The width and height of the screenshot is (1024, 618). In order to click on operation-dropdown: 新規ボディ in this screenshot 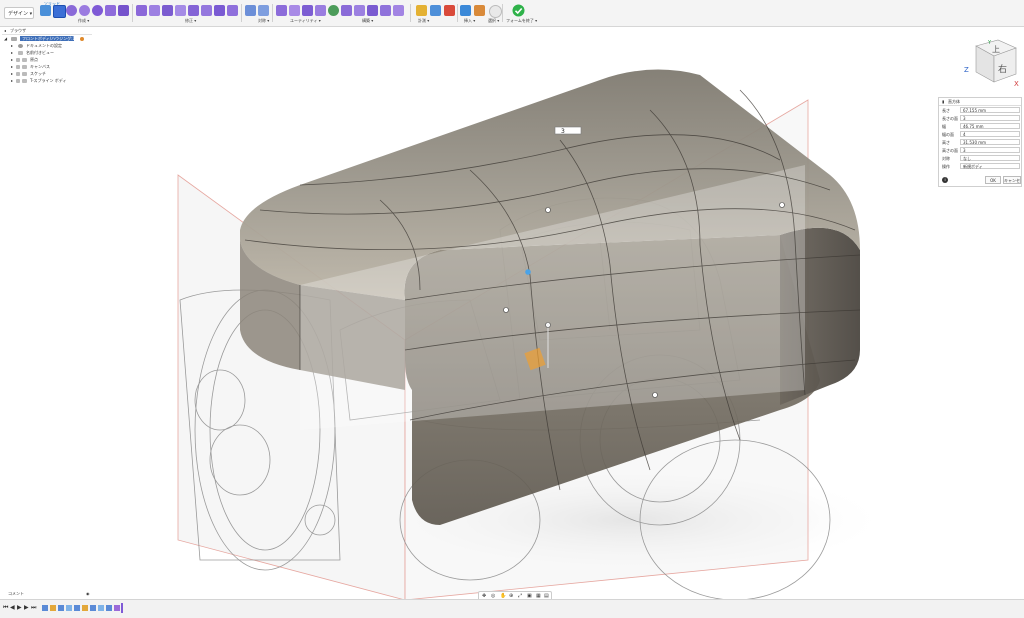, I will do `click(990, 166)`.